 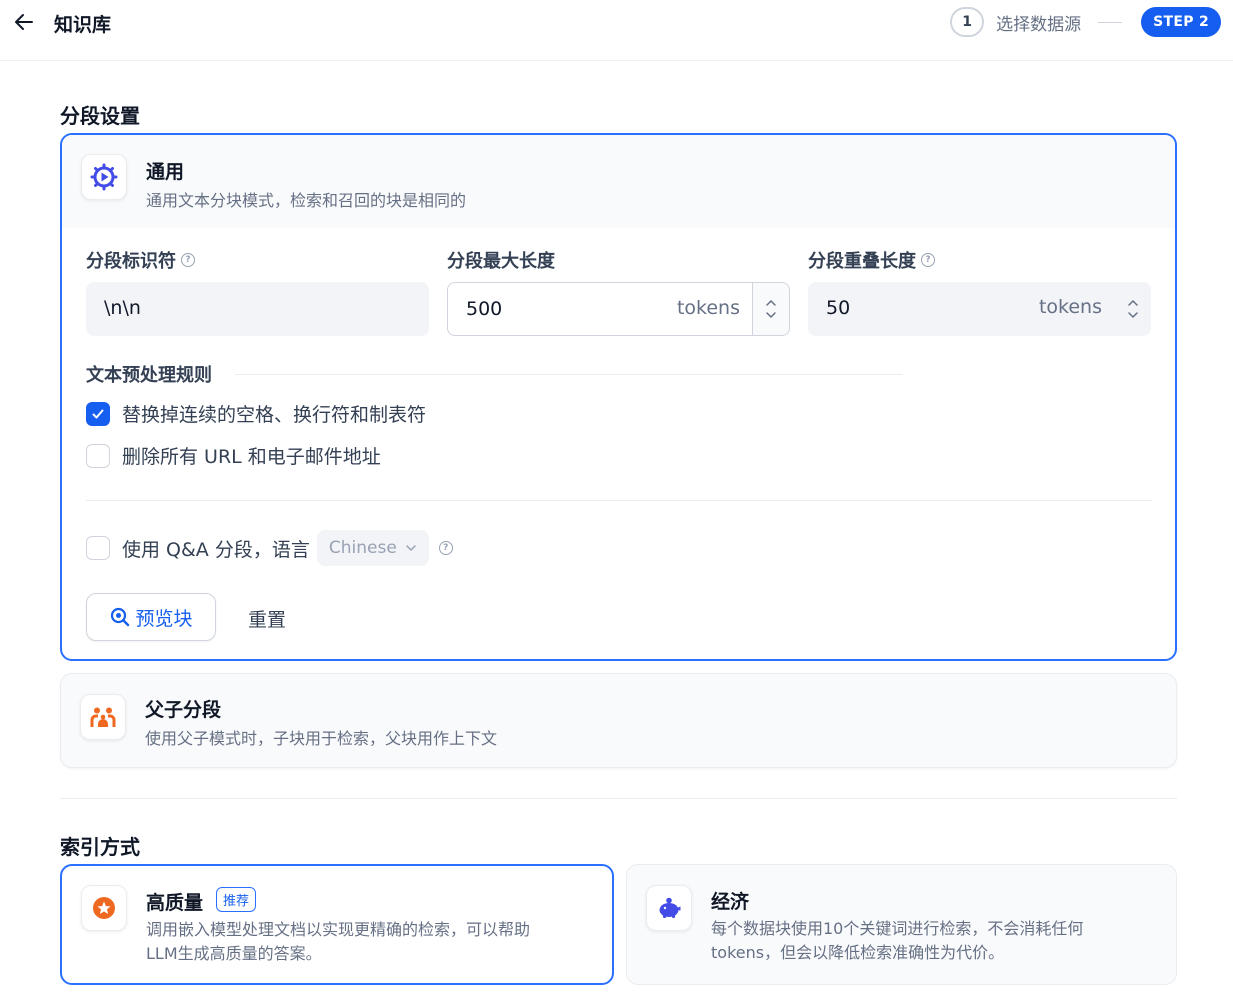 I want to click on parent-child-segment-card: 父子分段 使用父子模式时，子块用于检索，父块用作上下文, so click(x=618, y=720).